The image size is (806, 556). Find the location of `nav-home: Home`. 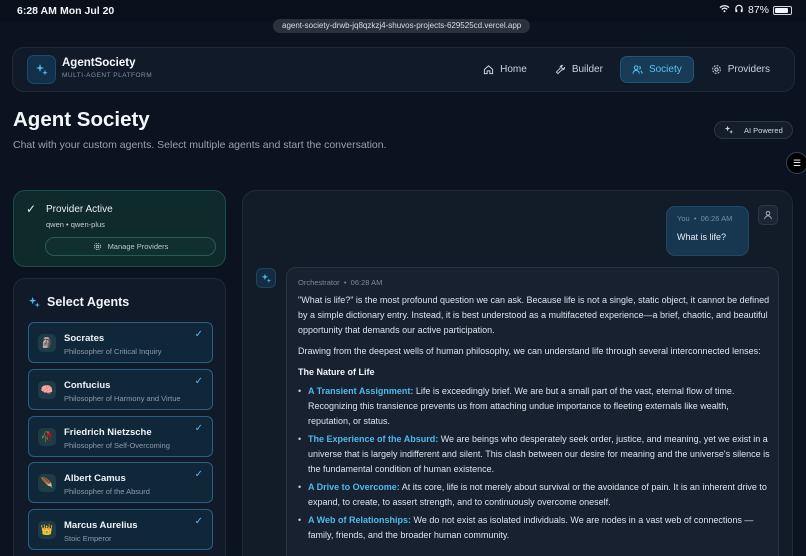

nav-home: Home is located at coordinates (505, 69).